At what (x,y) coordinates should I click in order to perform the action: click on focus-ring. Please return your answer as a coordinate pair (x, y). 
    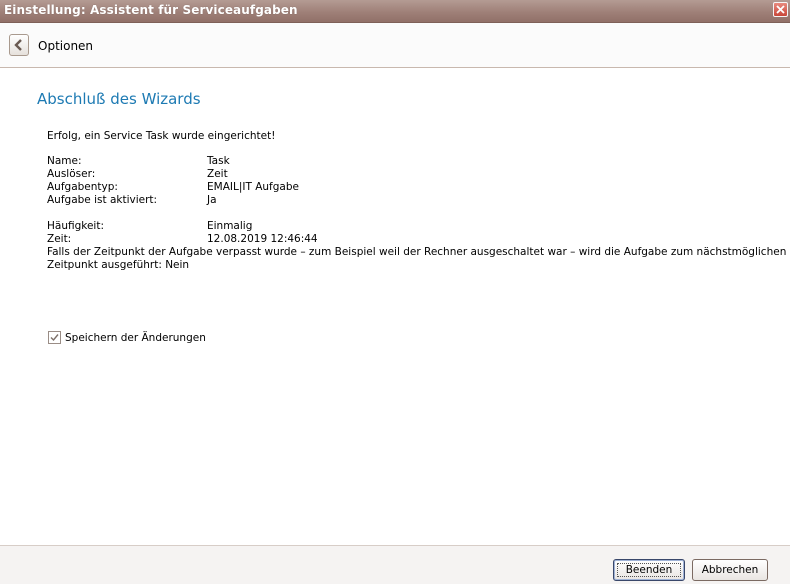
    Looking at the image, I should click on (649, 570).